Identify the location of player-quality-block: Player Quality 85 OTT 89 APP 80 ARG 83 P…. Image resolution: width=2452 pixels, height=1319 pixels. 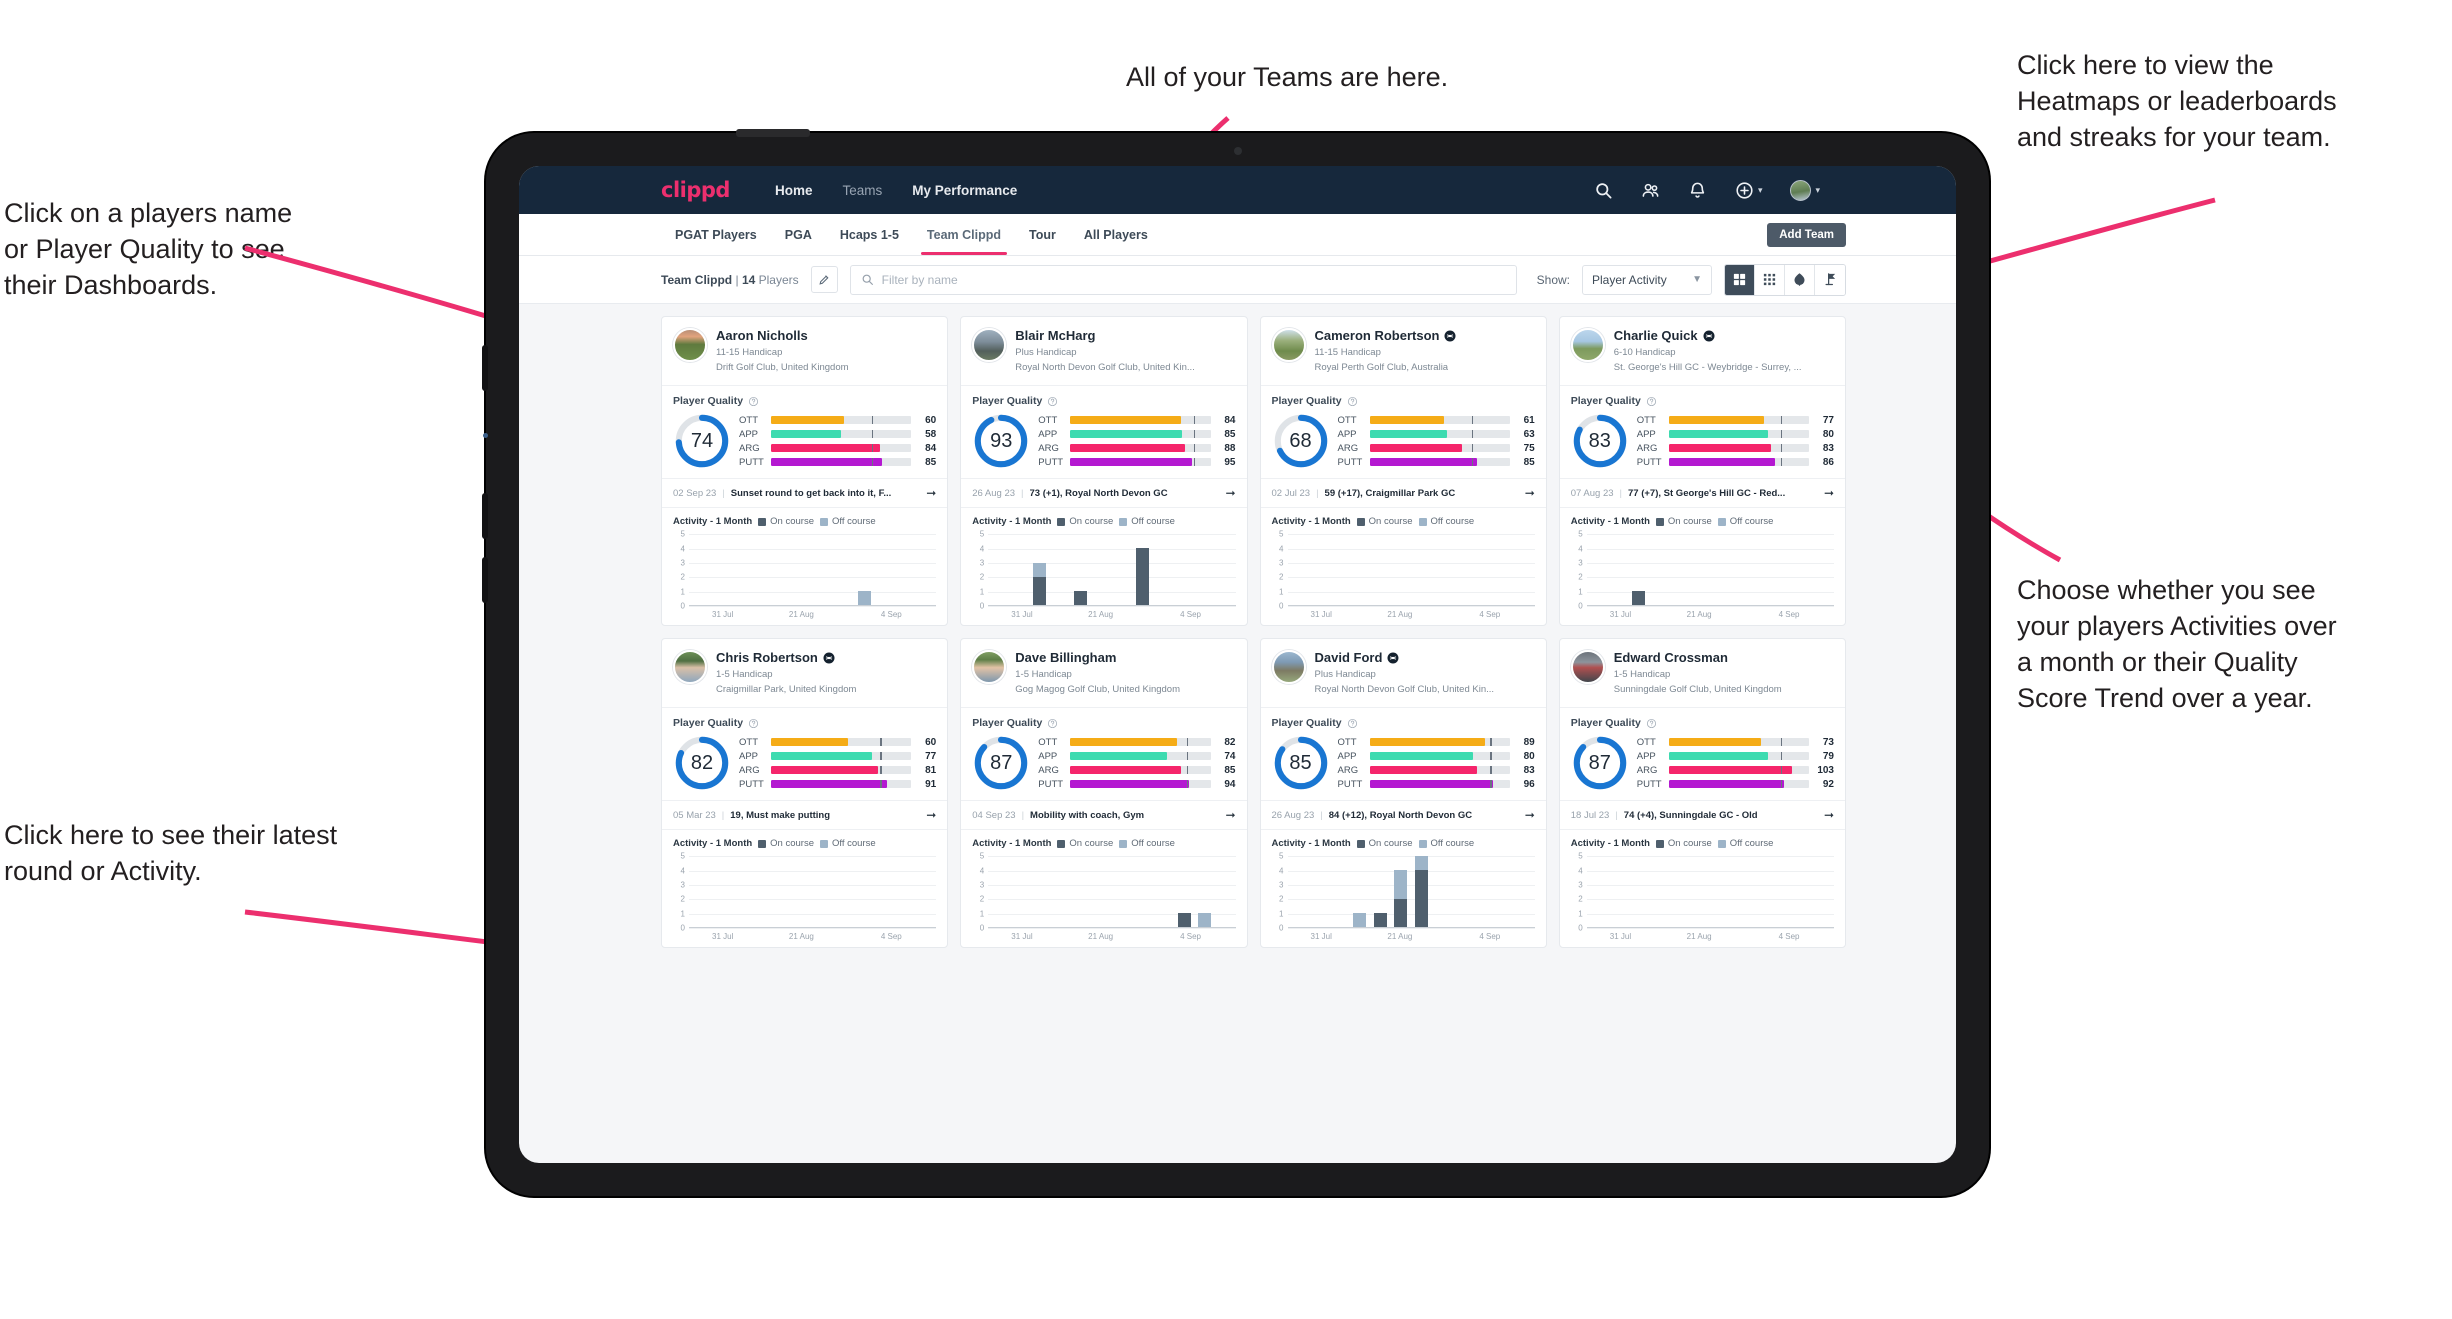
(1403, 755).